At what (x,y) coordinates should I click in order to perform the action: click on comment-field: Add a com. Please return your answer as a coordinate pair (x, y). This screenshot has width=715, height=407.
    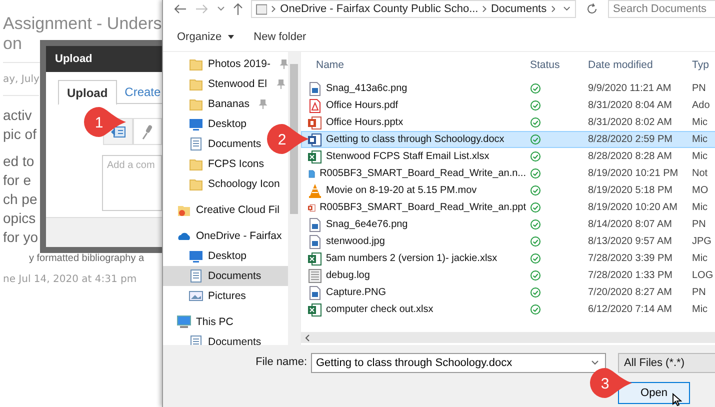
    Looking at the image, I should click on (132, 183).